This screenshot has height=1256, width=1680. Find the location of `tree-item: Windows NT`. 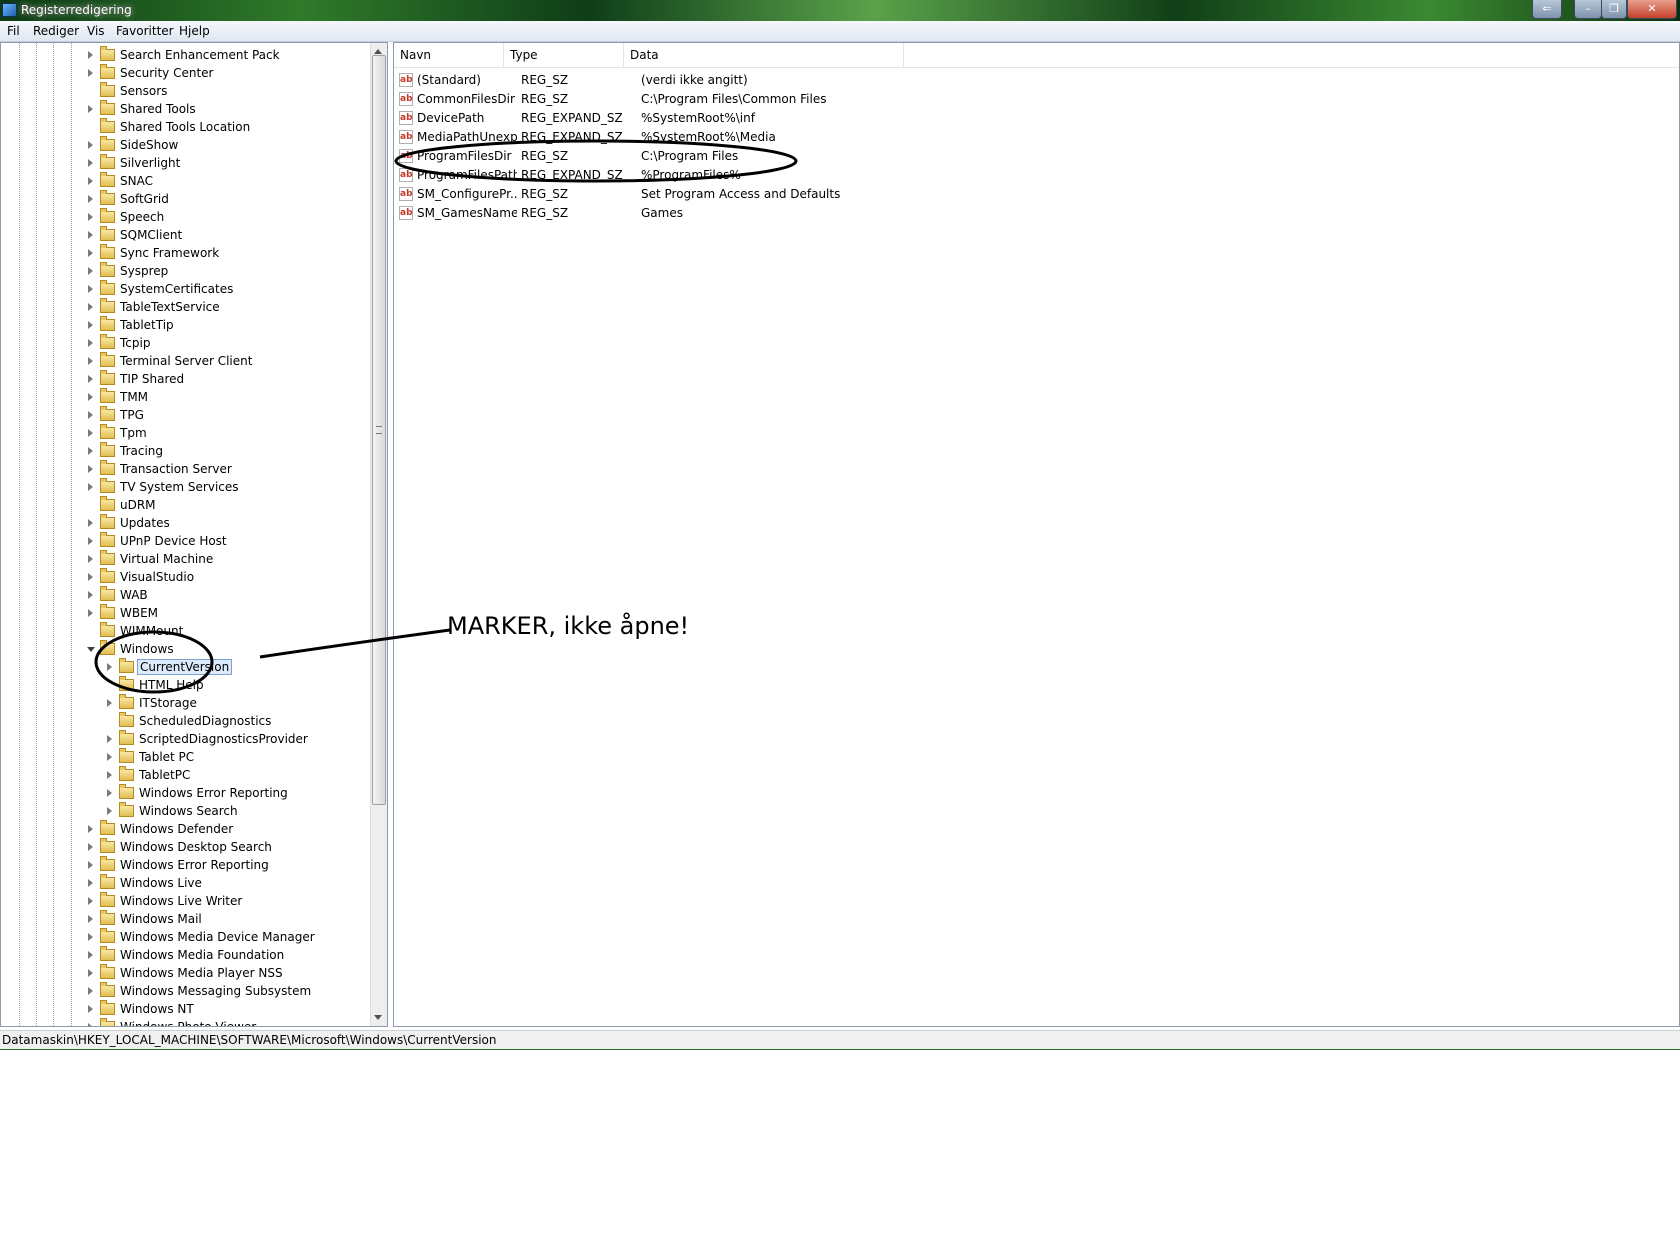

tree-item: Windows NT is located at coordinates (223, 1009).